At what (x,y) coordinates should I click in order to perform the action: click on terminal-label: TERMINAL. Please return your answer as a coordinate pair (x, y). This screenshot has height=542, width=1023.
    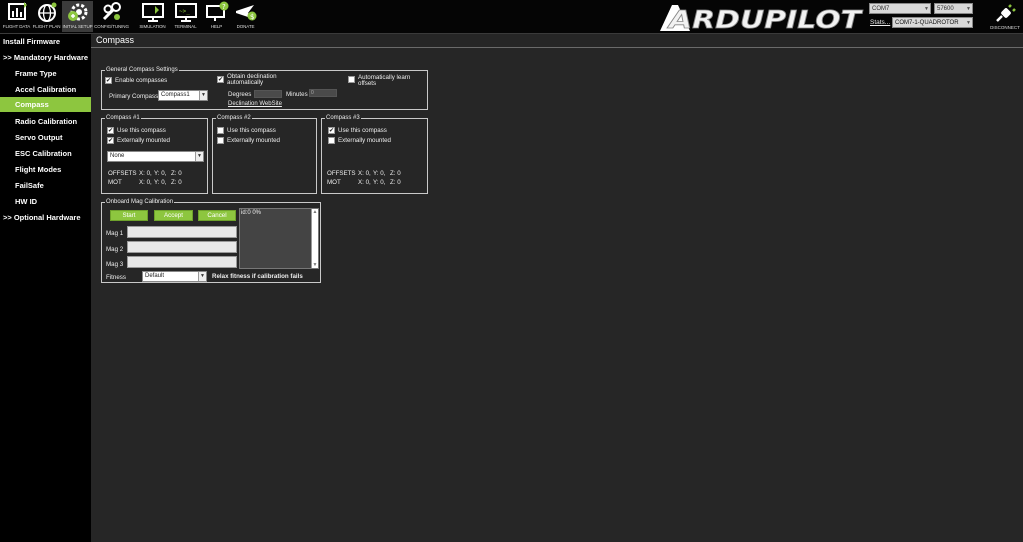
    Looking at the image, I should click on (185, 26).